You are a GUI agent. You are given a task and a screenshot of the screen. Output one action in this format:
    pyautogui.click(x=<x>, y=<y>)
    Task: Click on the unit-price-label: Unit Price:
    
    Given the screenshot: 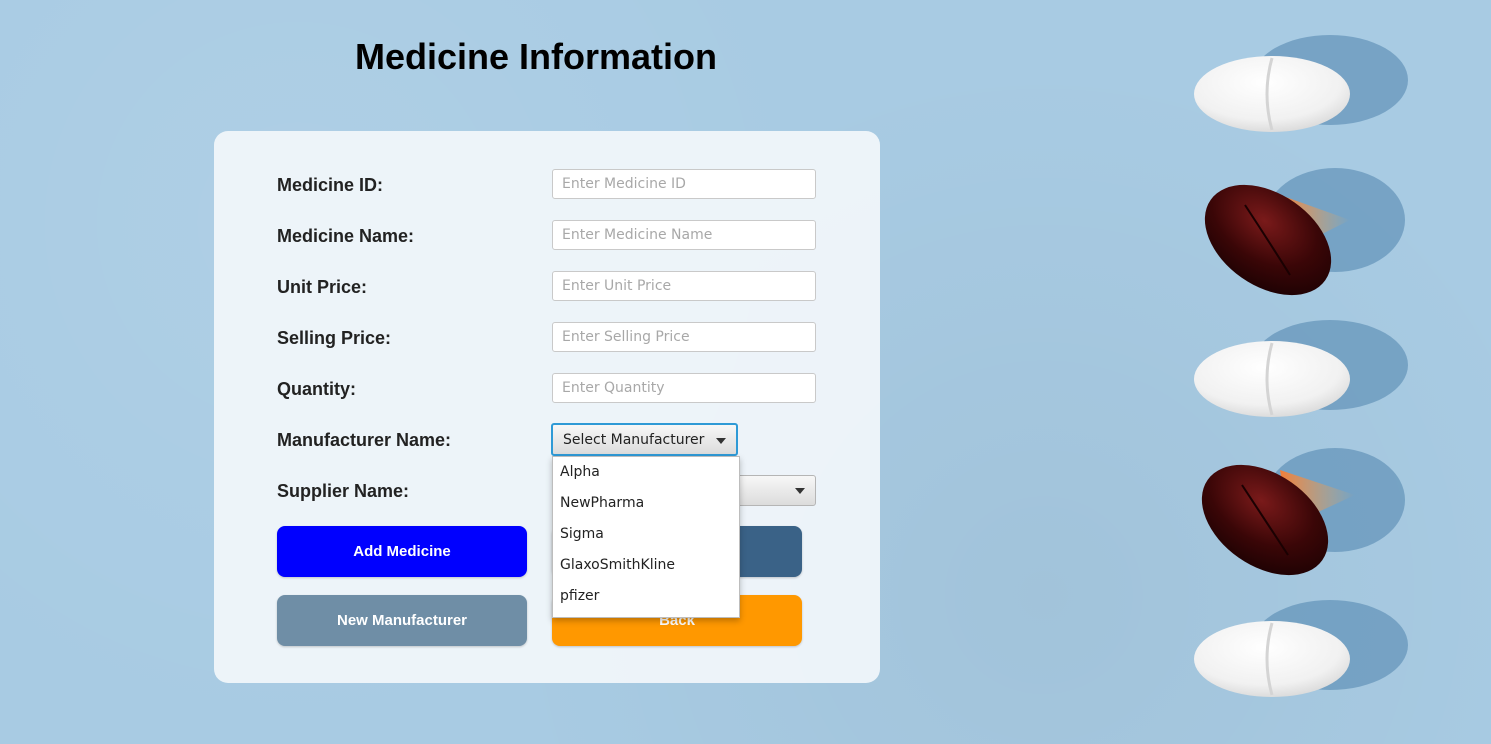 What is the action you would take?
    pyautogui.click(x=322, y=287)
    